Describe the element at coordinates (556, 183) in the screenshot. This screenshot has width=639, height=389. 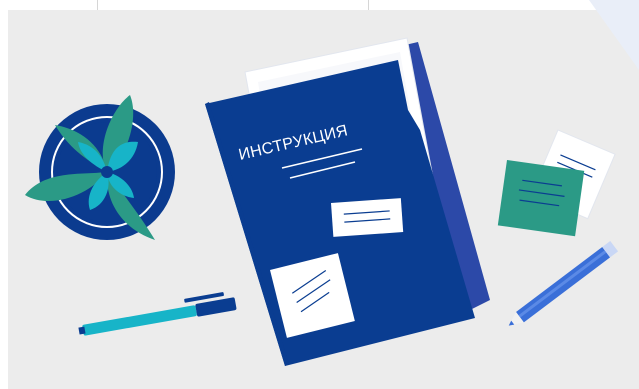
I see `sticky-notes-icon` at that location.